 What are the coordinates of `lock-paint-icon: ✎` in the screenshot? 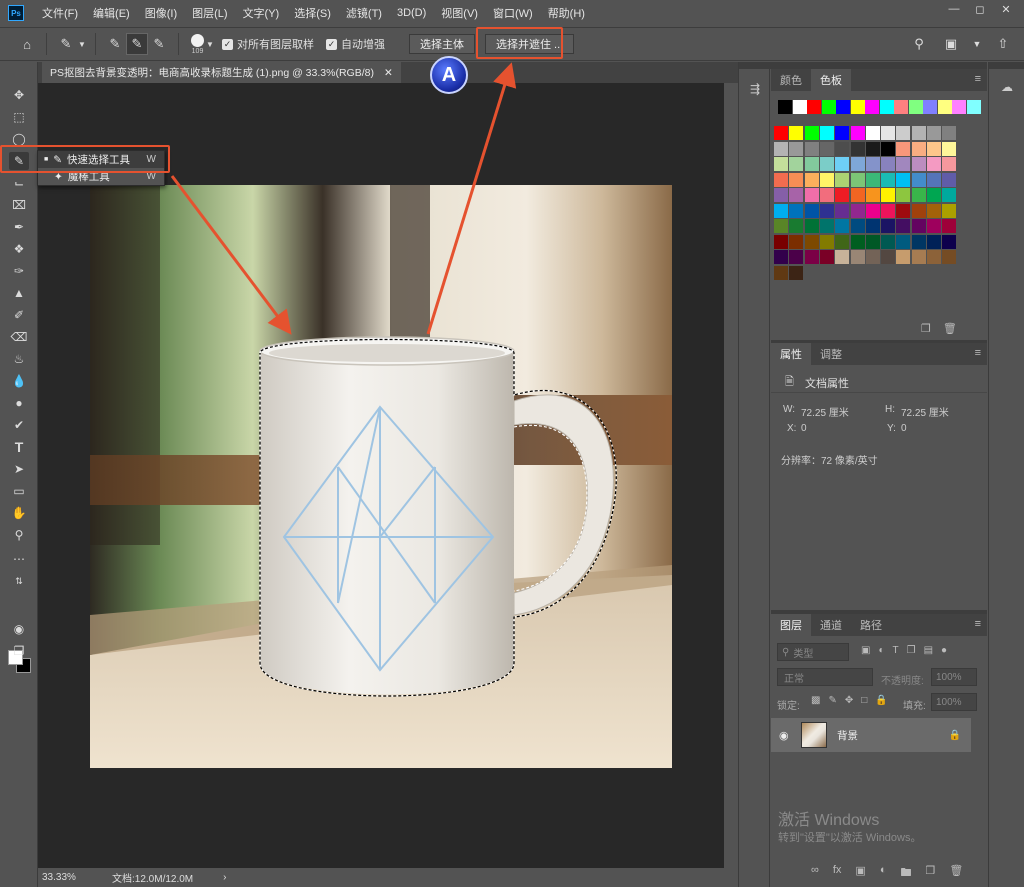 It's located at (832, 700).